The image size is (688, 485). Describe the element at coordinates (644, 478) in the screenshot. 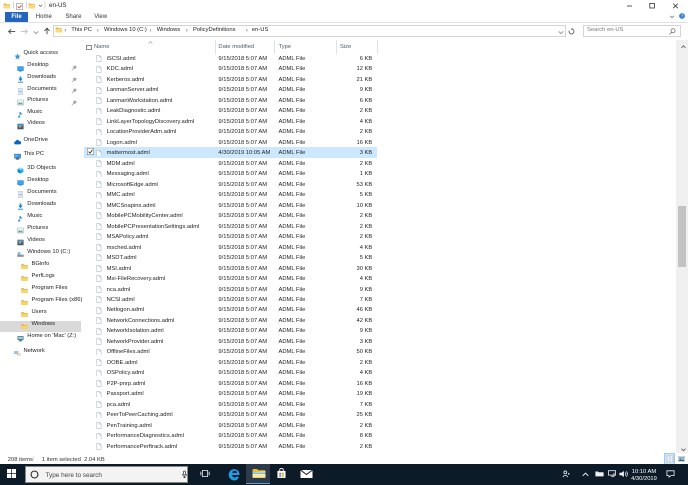

I see `svg-text: 4/30/2019` at that location.